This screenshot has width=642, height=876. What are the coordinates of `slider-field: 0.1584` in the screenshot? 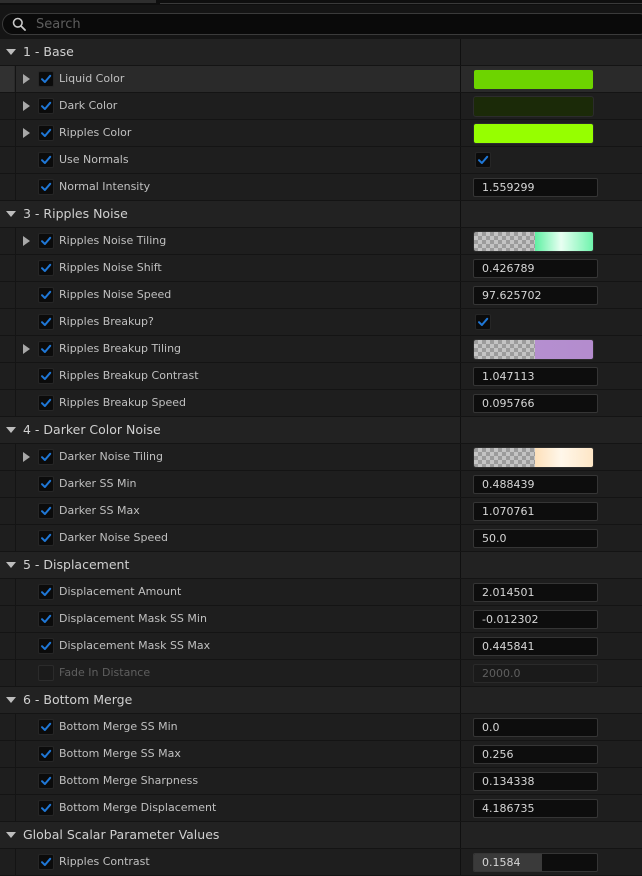 It's located at (535, 862).